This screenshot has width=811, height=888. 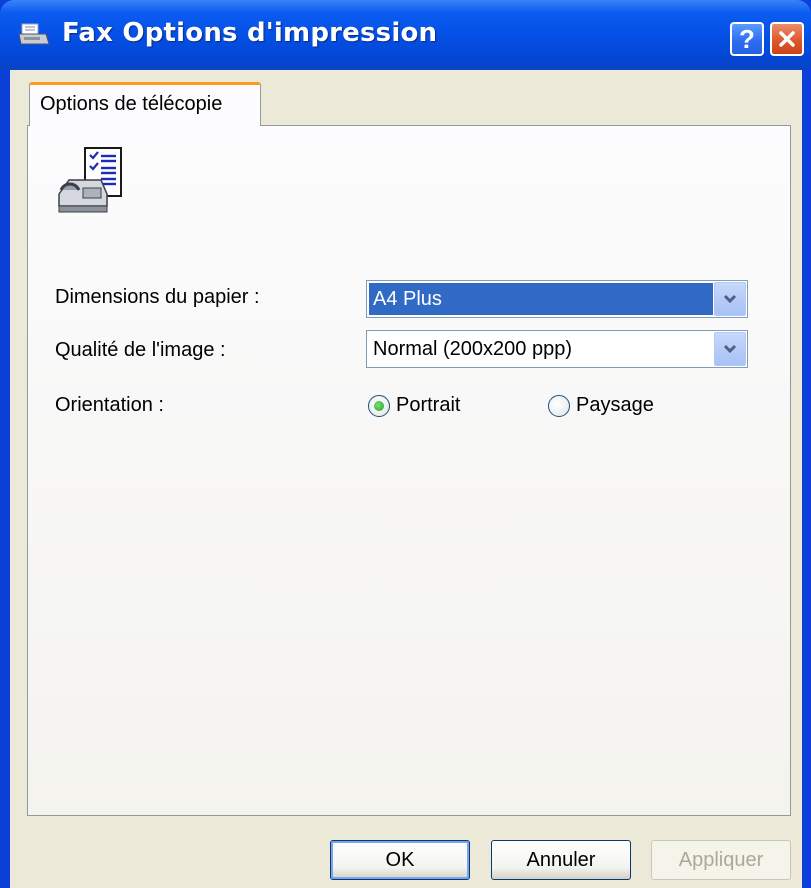 I want to click on orientation-portrait-option: Portrait, so click(x=414, y=405).